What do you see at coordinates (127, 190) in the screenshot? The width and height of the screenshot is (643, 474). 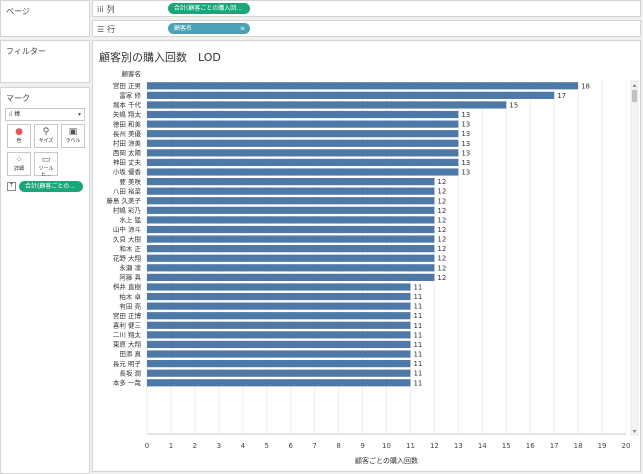 I see `row-label: 八田 裕菜` at bounding box center [127, 190].